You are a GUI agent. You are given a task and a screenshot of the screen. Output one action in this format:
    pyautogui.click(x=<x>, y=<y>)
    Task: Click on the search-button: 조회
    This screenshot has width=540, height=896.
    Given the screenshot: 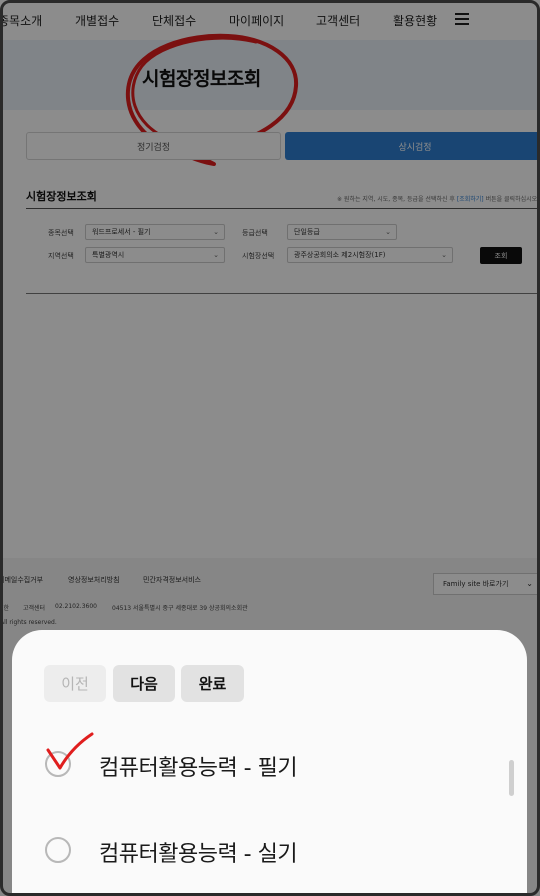 What is the action you would take?
    pyautogui.click(x=501, y=255)
    